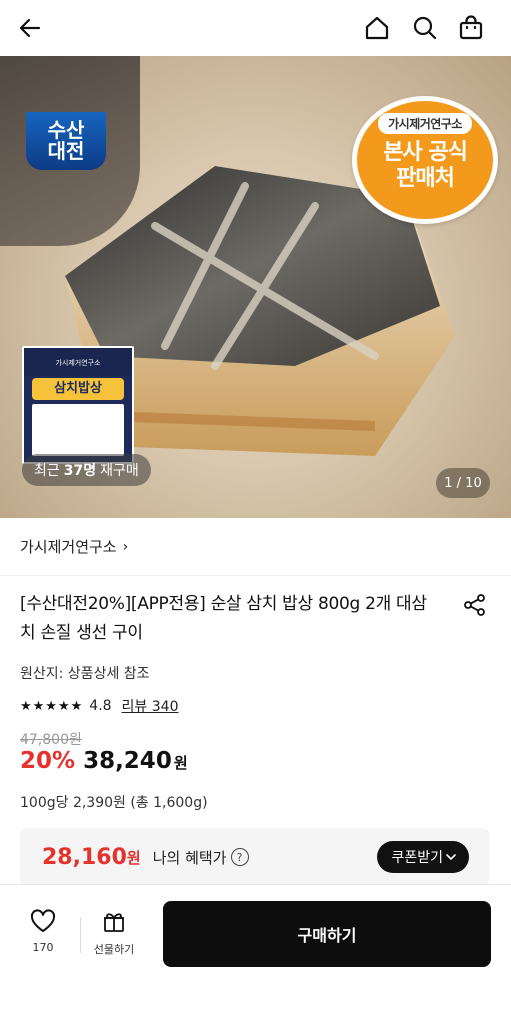 The width and height of the screenshot is (511, 1024). I want to click on shopping-bag-button, so click(471, 28).